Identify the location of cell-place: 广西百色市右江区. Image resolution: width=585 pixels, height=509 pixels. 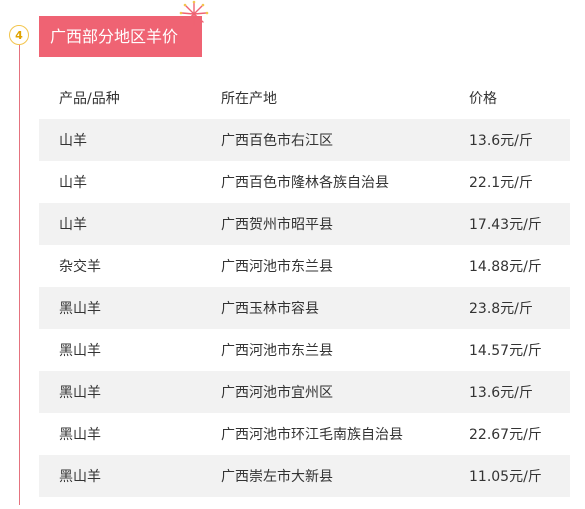
(345, 140).